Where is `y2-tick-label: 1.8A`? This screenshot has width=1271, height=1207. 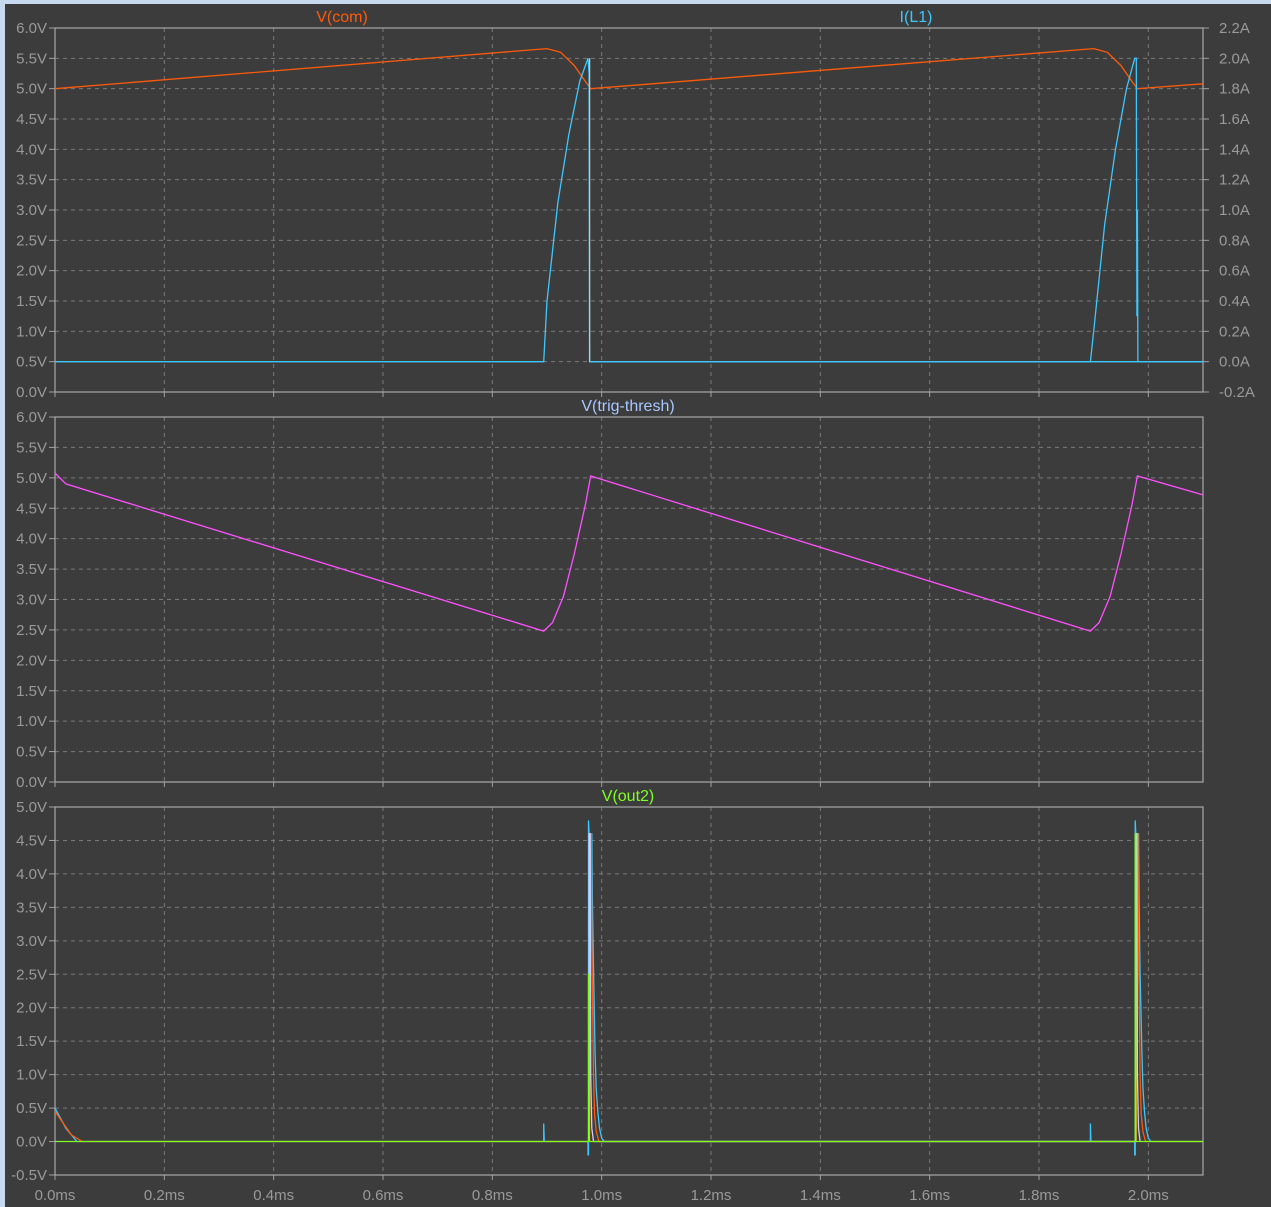
y2-tick-label: 1.8A is located at coordinates (1234, 89).